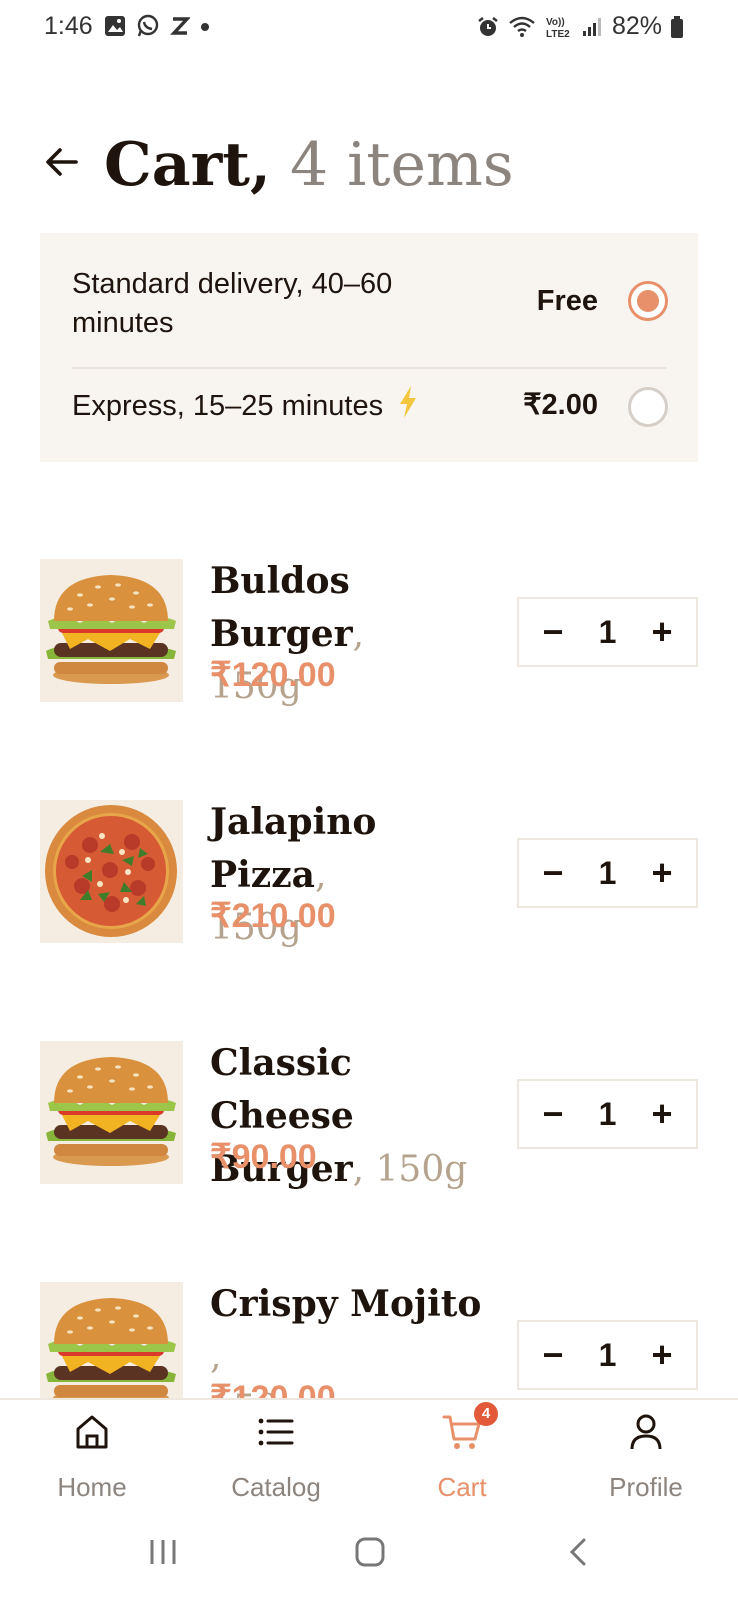  What do you see at coordinates (646, 1462) in the screenshot?
I see `nav-item-profile: Profile` at bounding box center [646, 1462].